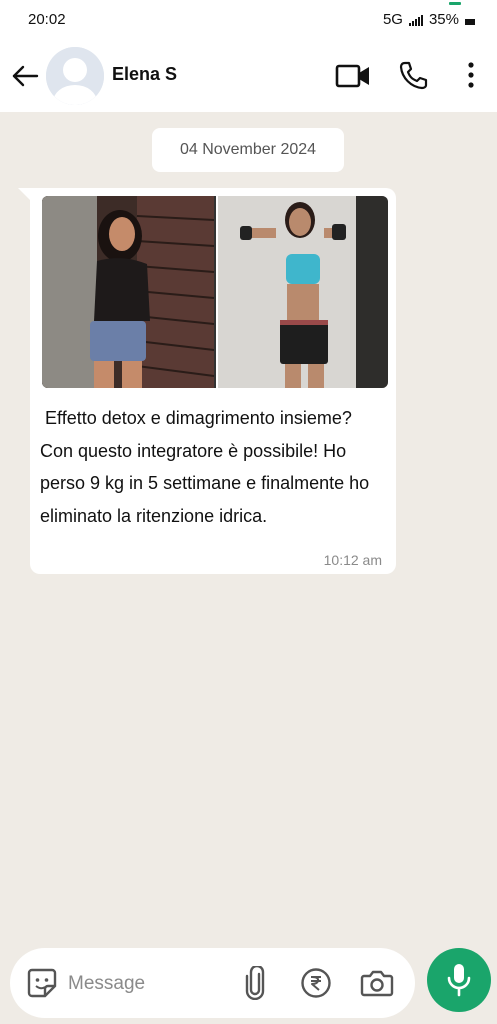 The width and height of the screenshot is (497, 1024). I want to click on battery-icon, so click(470, 21).